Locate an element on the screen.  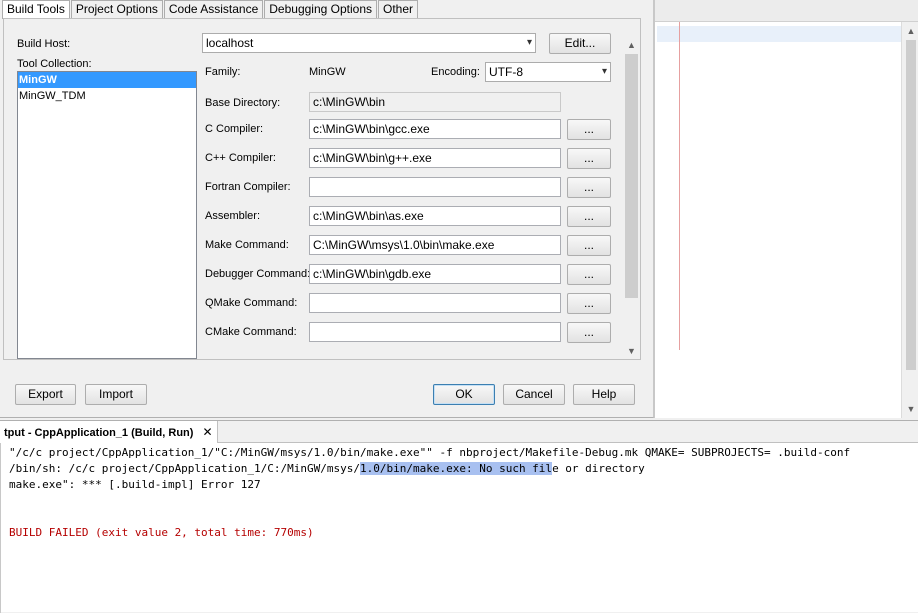
tool-collection-list: MinGW MinGW_TDM is located at coordinates (107, 215).